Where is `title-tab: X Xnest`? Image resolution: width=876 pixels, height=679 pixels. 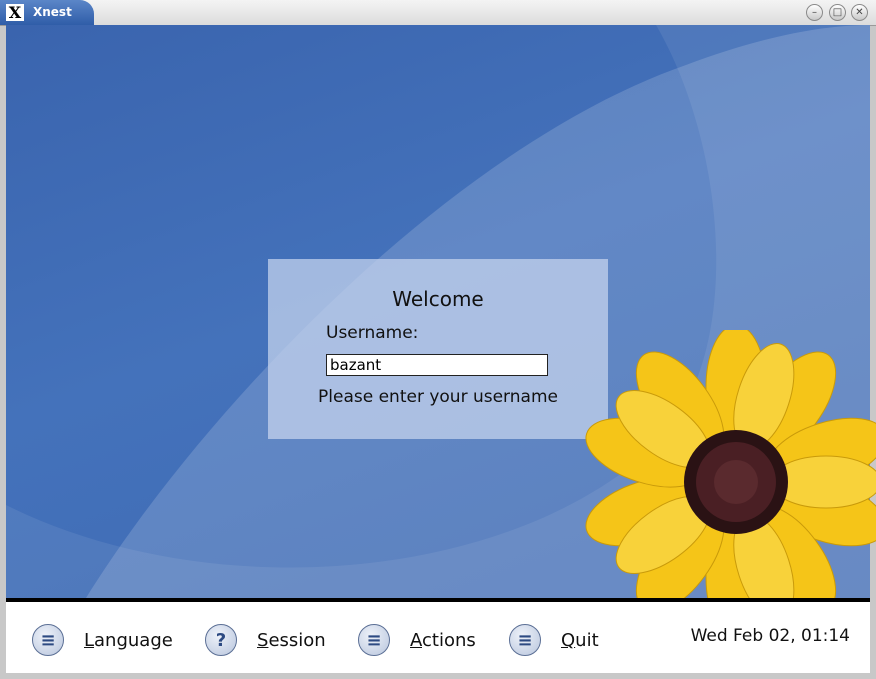
title-tab: X Xnest is located at coordinates (47, 12).